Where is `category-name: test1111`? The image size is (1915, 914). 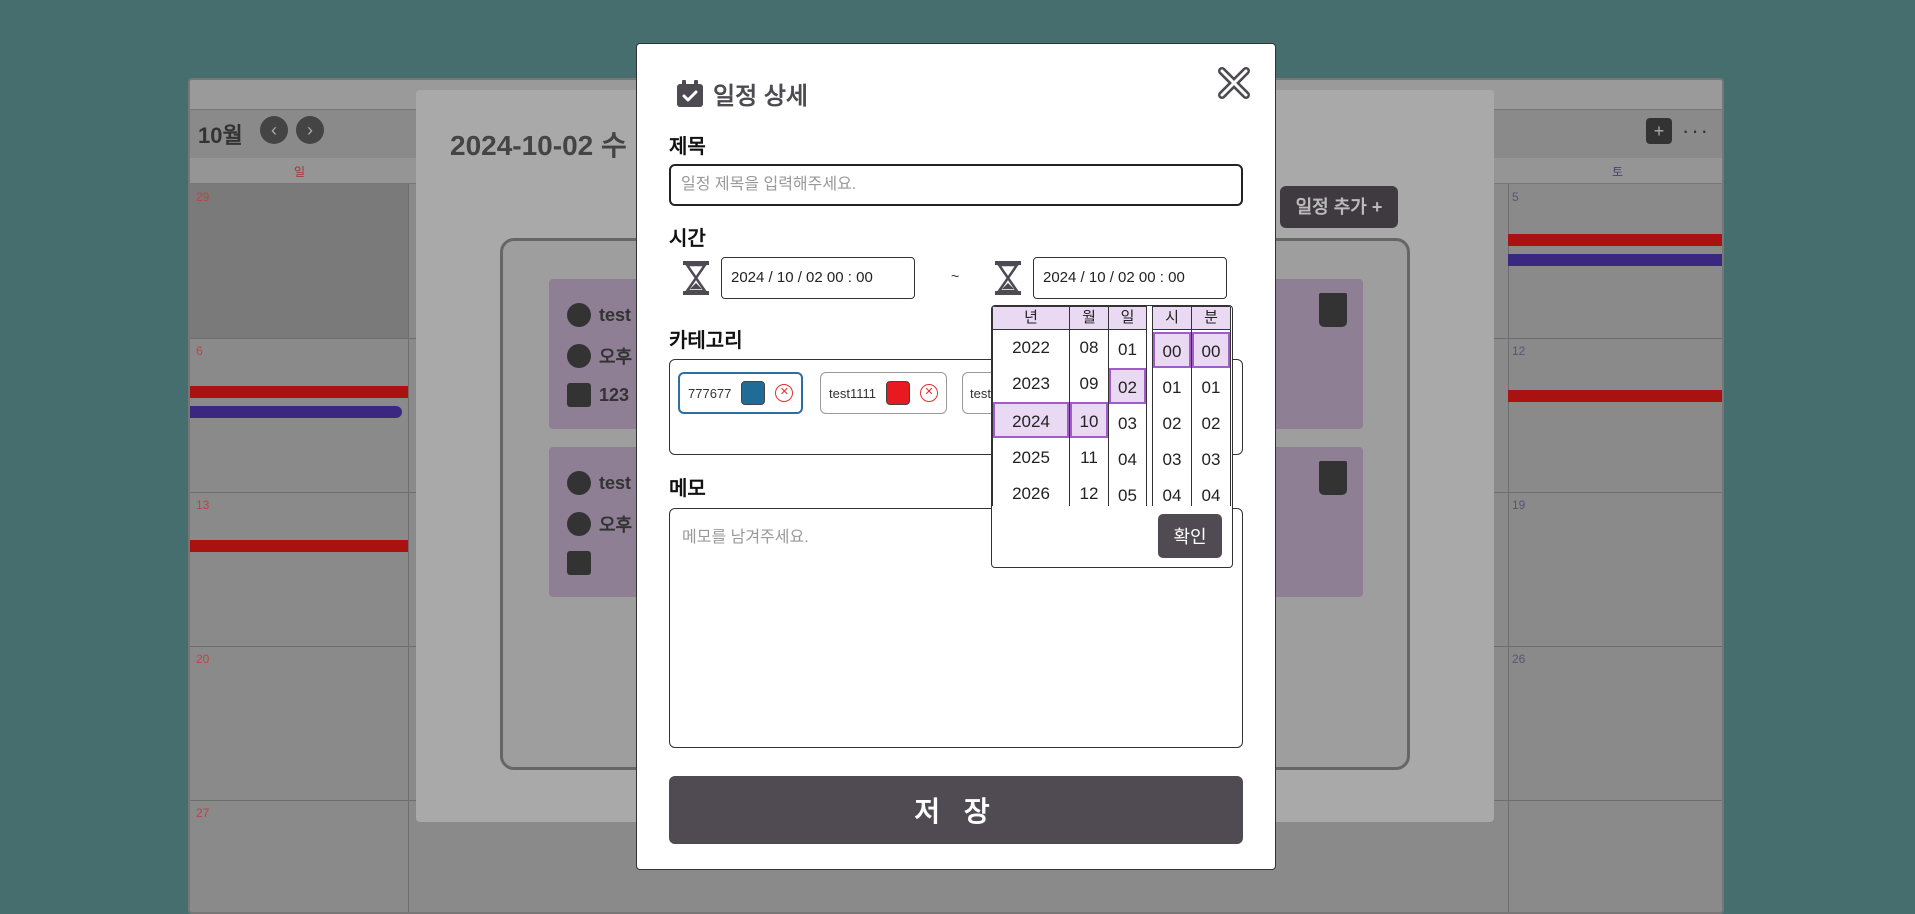
category-name: test1111 is located at coordinates (852, 393).